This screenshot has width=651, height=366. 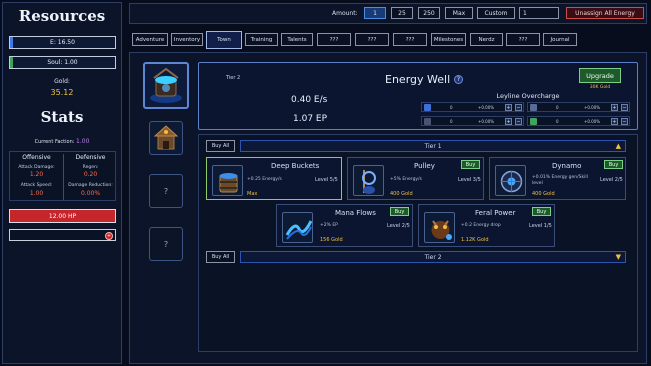 What do you see at coordinates (187, 39) in the screenshot?
I see `tab-inventory: Inventory` at bounding box center [187, 39].